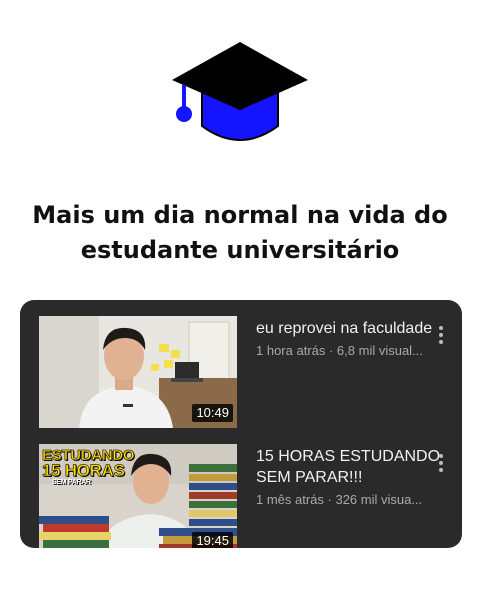  I want to click on headline-line-1: Mais um dia normal na vida do, so click(240, 215).